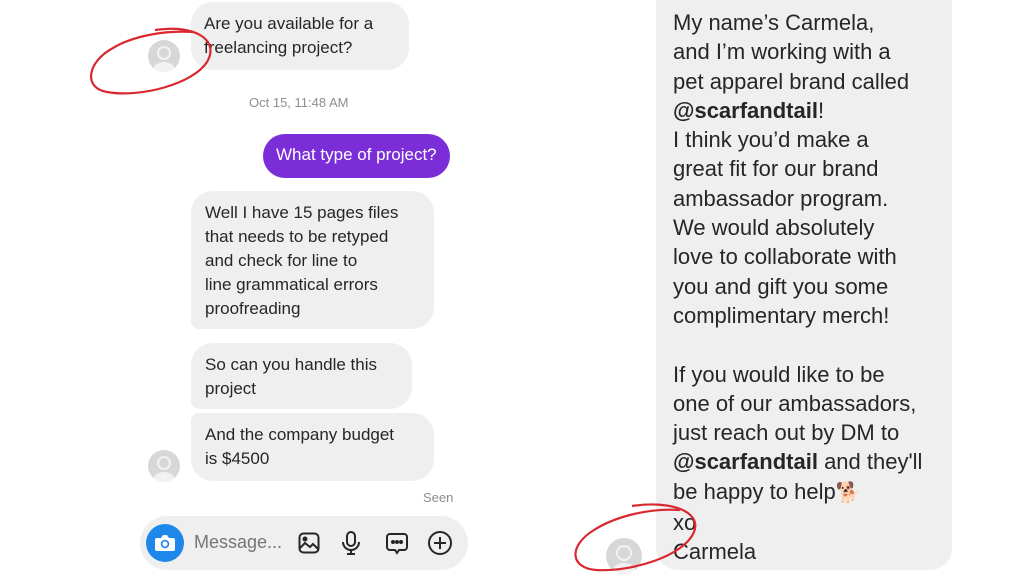 This screenshot has height=576, width=1024. I want to click on seen-status: Seen, so click(438, 497).